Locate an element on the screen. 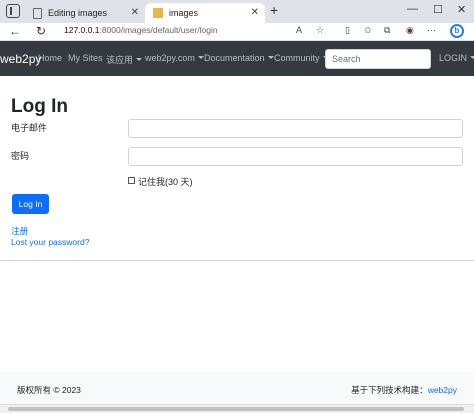 Image resolution: width=474 pixels, height=413 pixels. folder-icon is located at coordinates (158, 13).